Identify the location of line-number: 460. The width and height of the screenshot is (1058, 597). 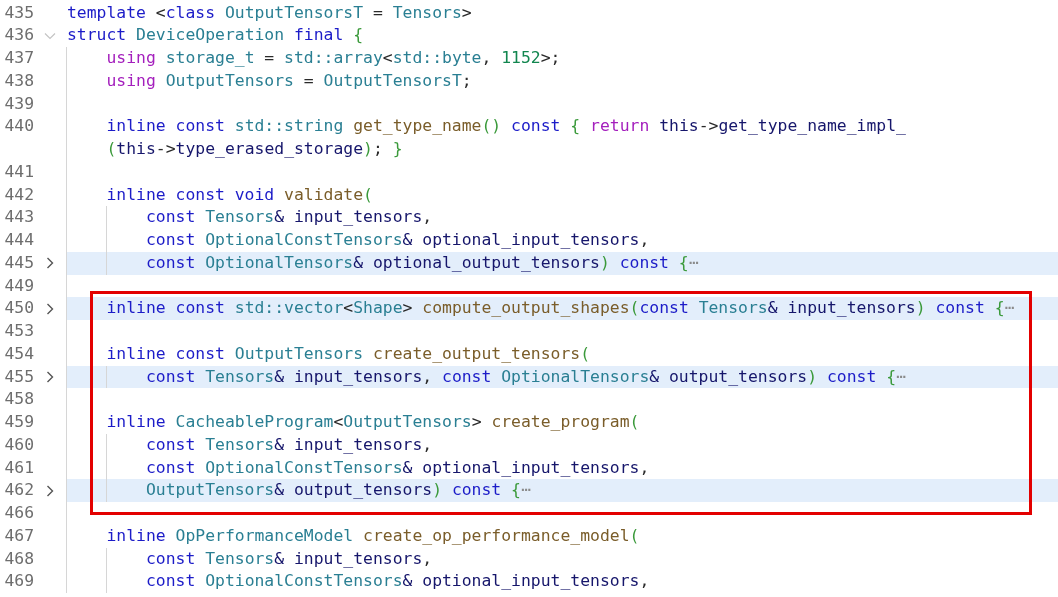
(18, 444).